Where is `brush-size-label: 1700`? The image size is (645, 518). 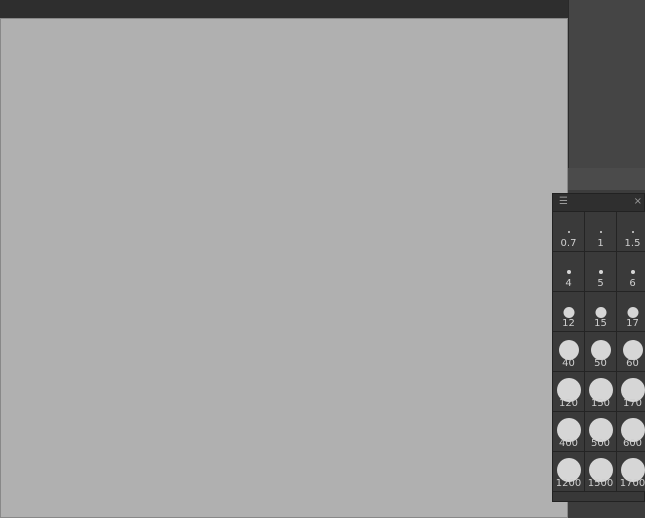
brush-size-label: 1700 is located at coordinates (632, 483).